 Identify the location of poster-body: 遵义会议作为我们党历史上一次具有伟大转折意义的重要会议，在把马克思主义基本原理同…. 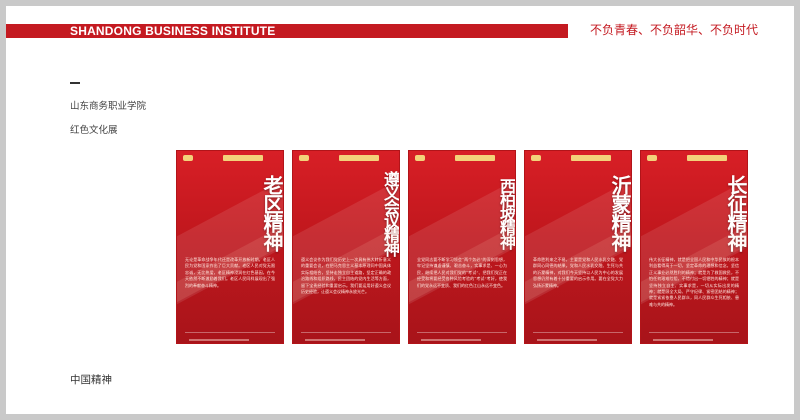
(346, 276).